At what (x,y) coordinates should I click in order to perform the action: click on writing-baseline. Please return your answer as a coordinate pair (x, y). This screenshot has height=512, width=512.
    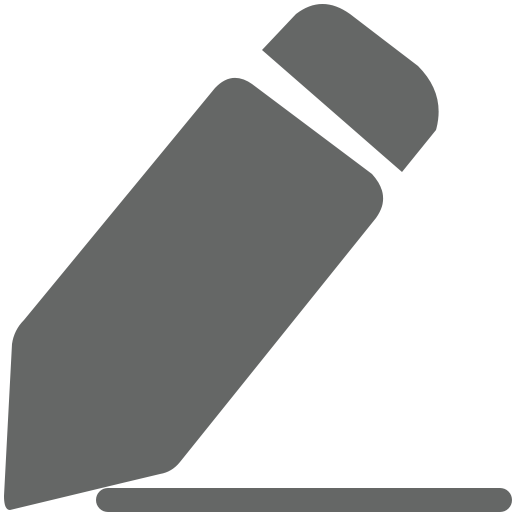
    Looking at the image, I should click on (304, 500).